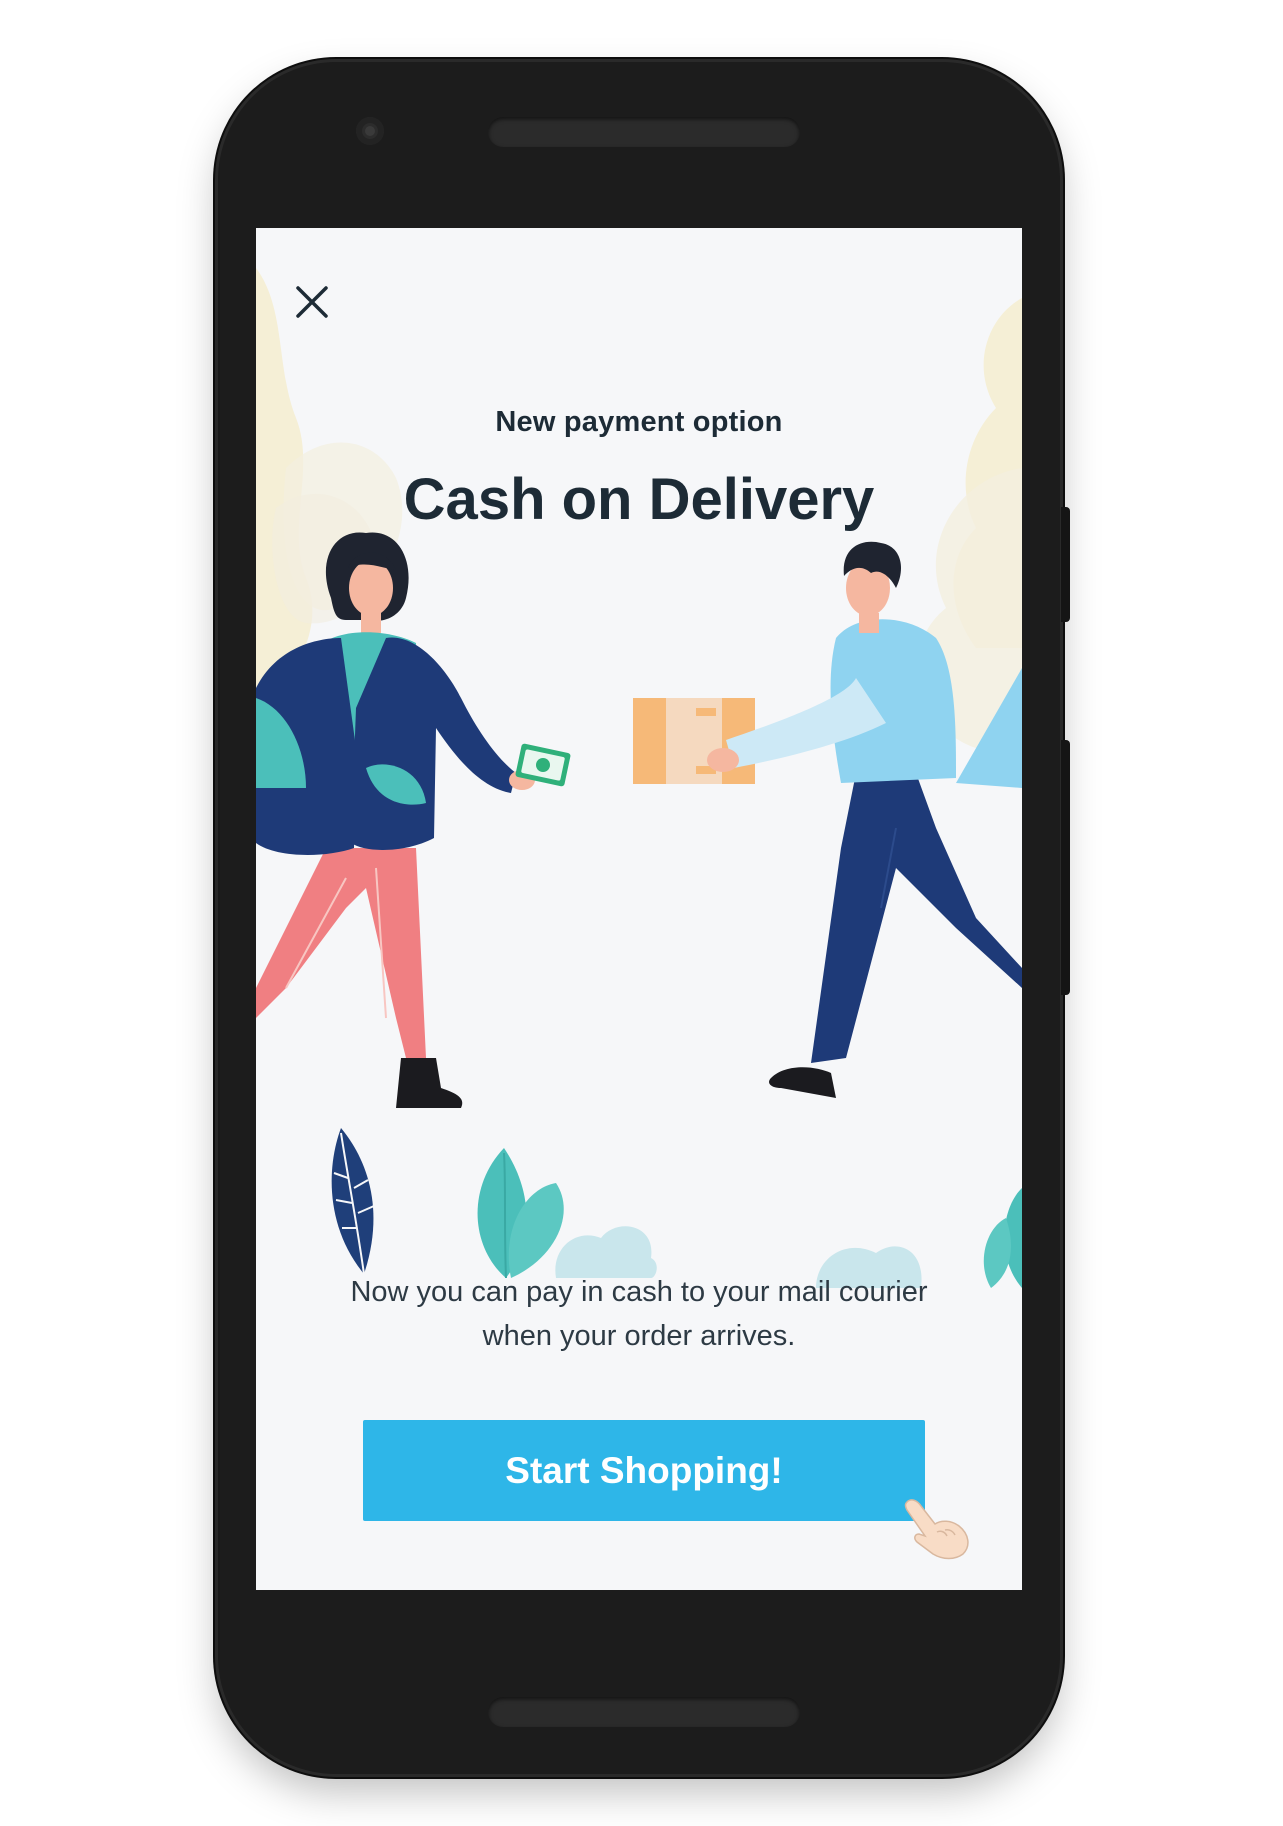 The height and width of the screenshot is (1826, 1283). Describe the element at coordinates (639, 499) in the screenshot. I see `modal-title: Cash on Delivery` at that location.